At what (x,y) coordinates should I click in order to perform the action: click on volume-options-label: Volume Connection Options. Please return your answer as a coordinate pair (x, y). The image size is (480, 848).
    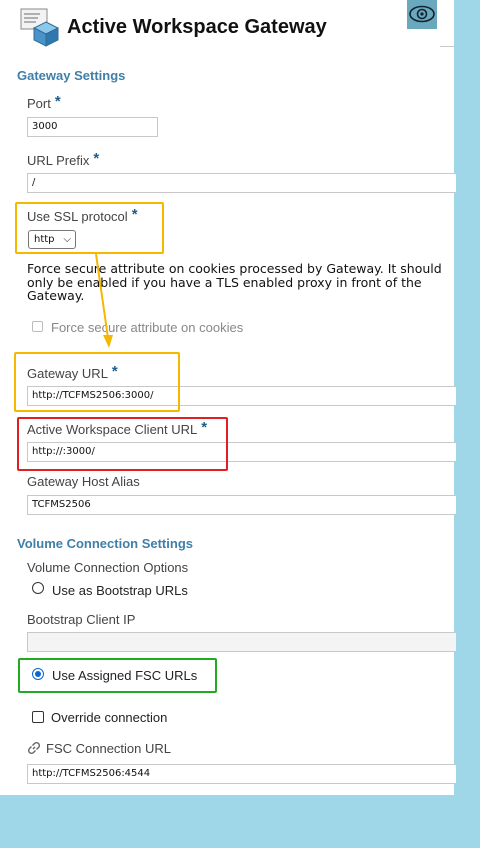
    Looking at the image, I should click on (108, 567).